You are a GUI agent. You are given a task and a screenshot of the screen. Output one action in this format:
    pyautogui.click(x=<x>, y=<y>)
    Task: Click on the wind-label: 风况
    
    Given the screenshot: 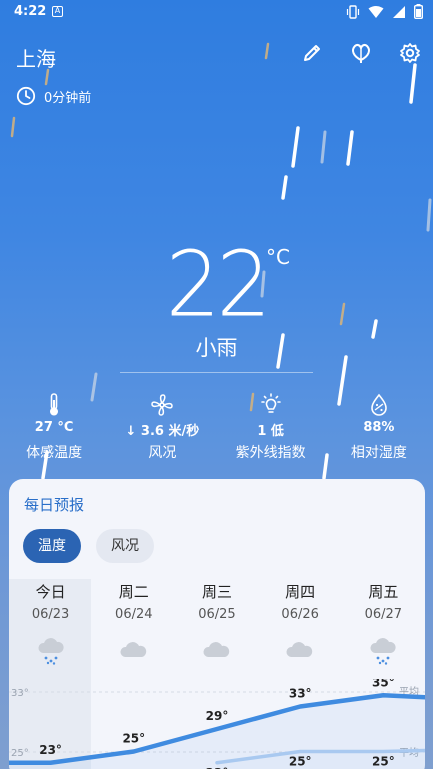 What is the action you would take?
    pyautogui.click(x=162, y=453)
    